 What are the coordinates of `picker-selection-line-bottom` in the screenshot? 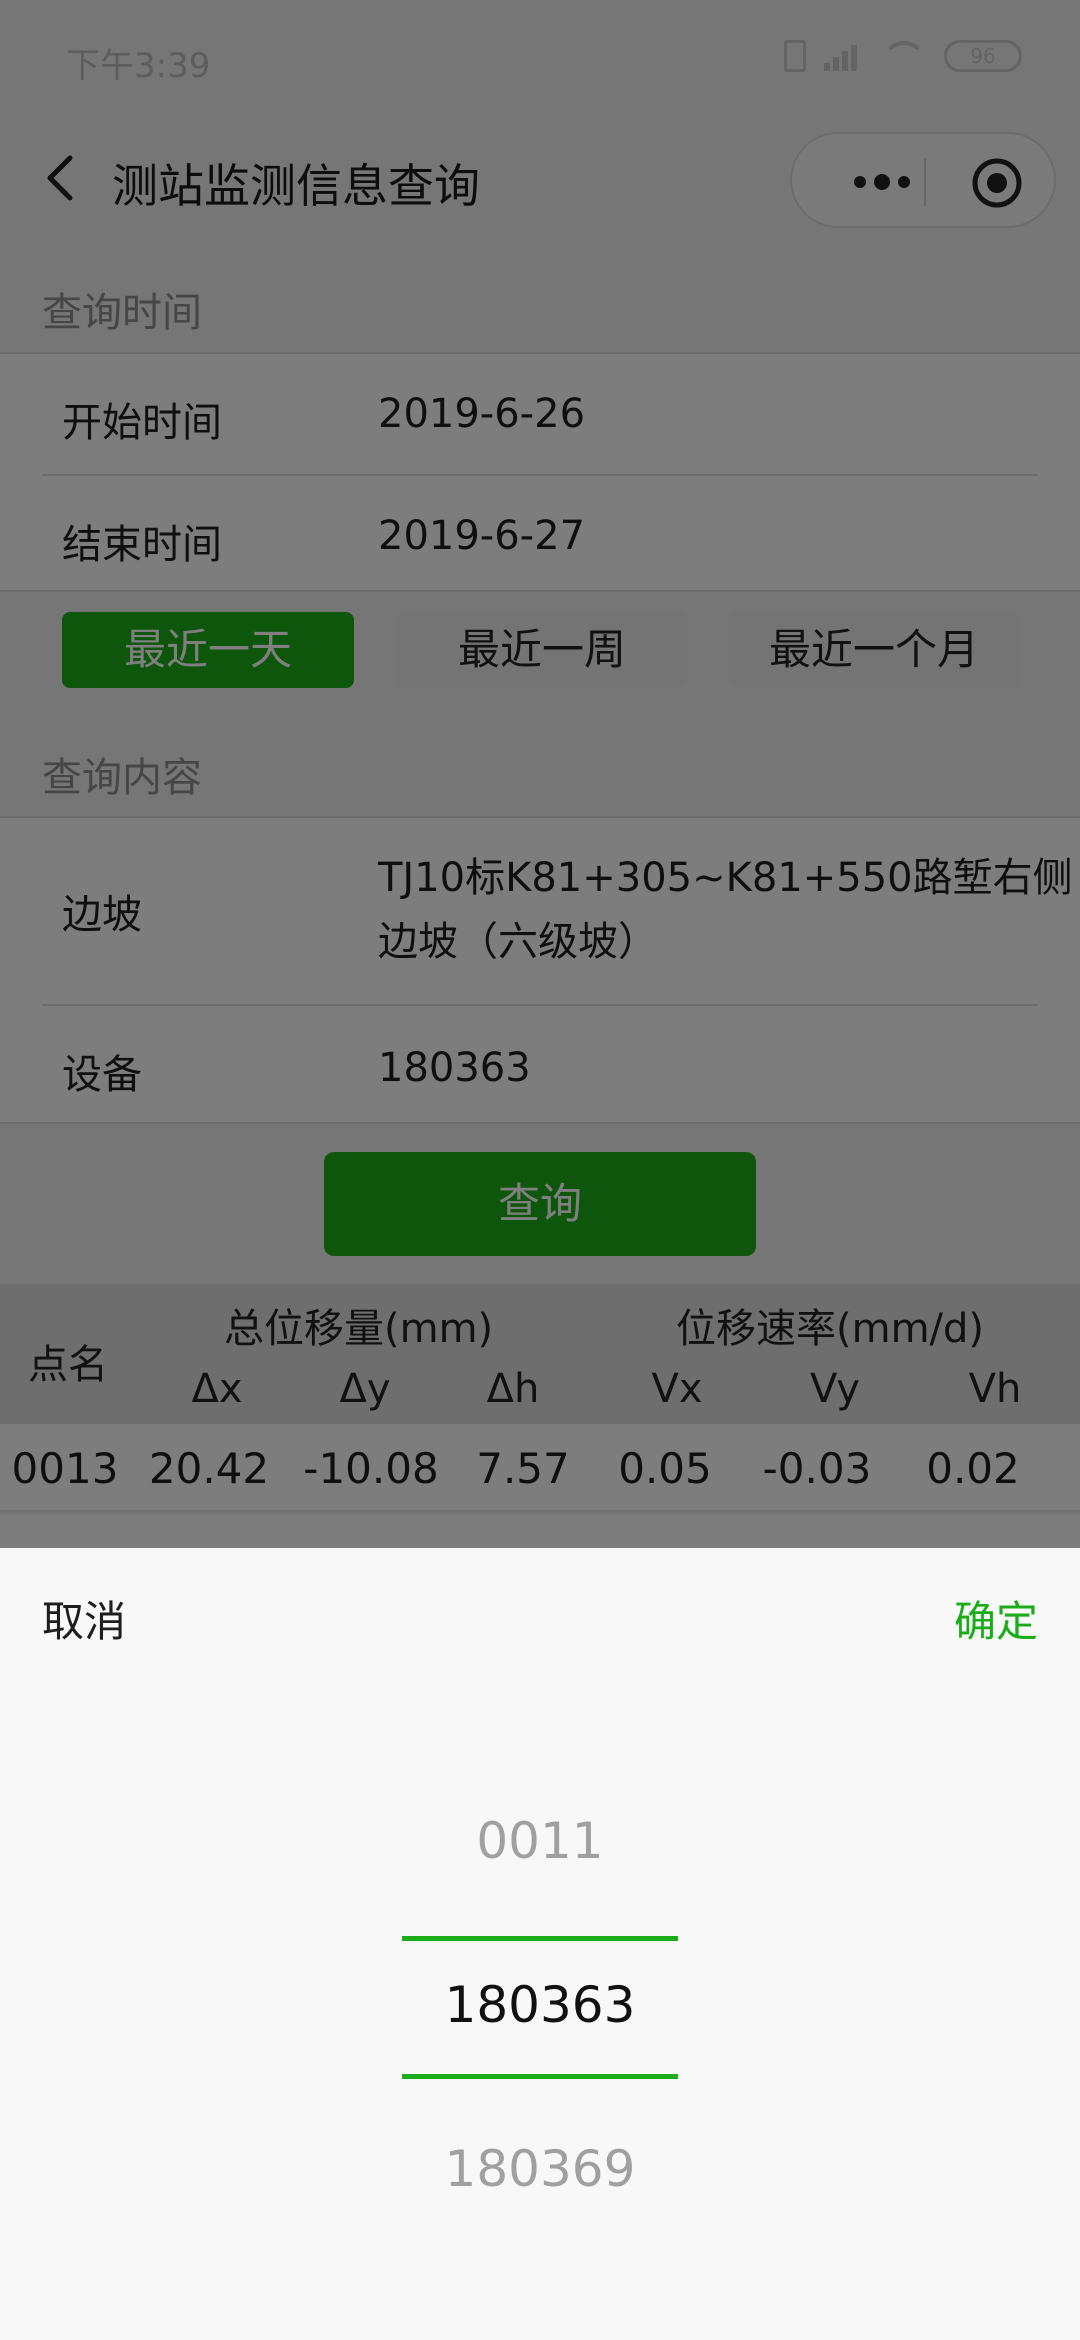 It's located at (540, 2076).